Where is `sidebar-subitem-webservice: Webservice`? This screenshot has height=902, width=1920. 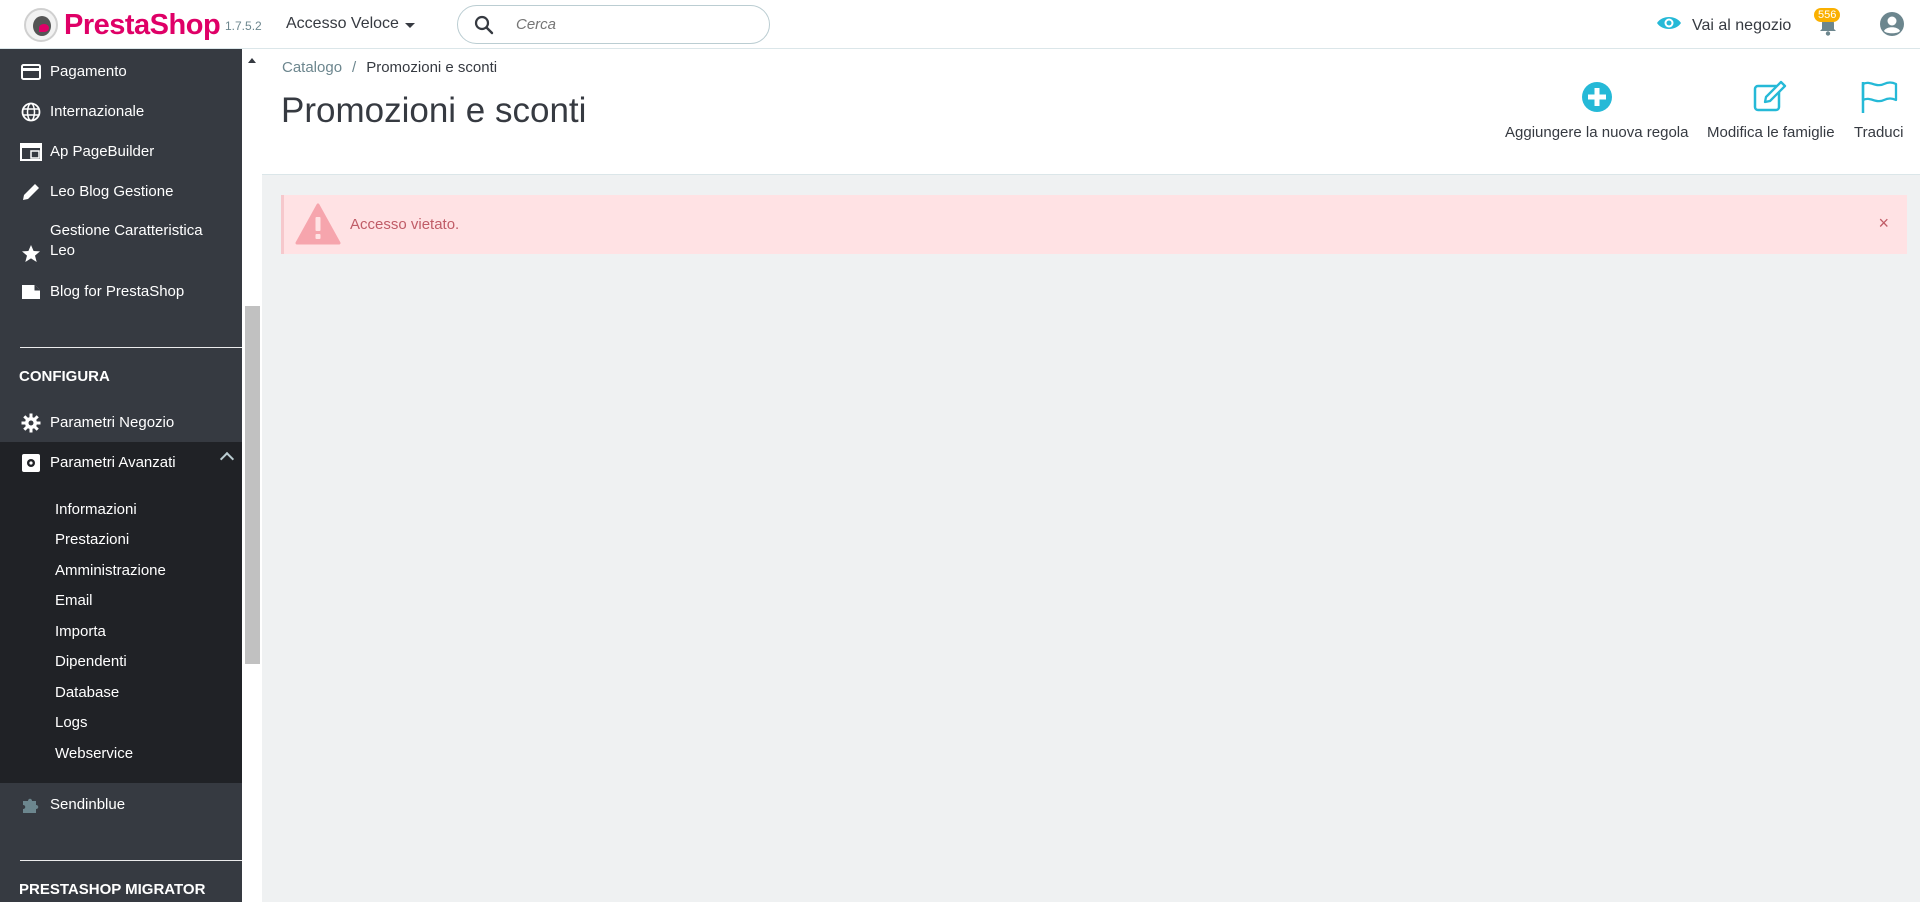
sidebar-subitem-webservice: Webservice is located at coordinates (94, 753).